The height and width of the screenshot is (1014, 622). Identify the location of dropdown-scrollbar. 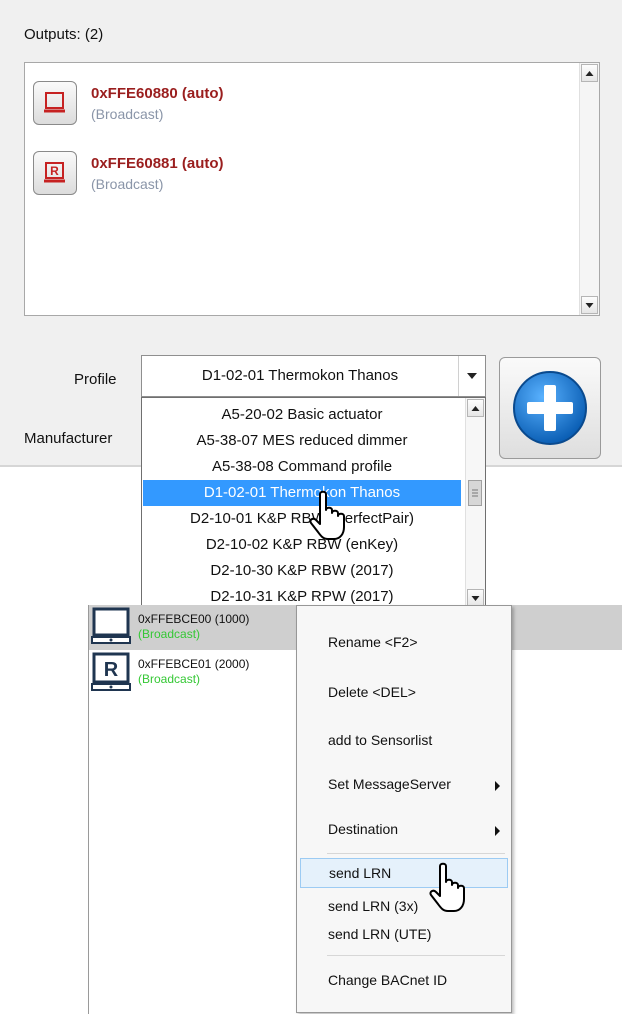
(475, 503).